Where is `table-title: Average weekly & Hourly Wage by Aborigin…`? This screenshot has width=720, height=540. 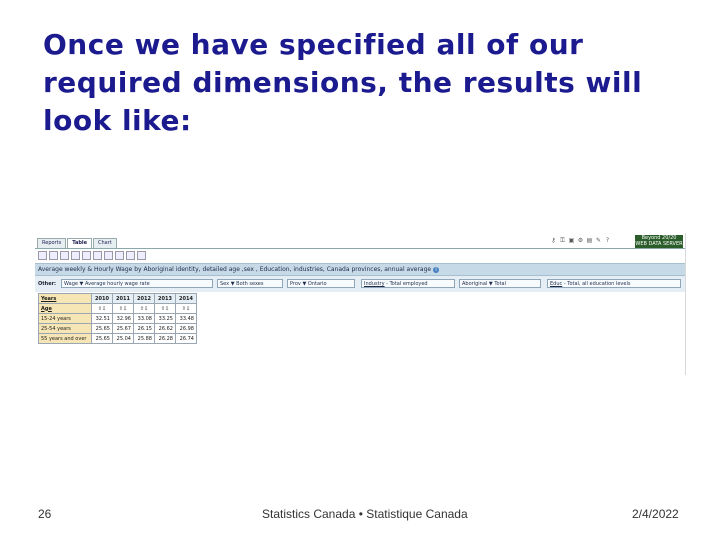 table-title: Average weekly & Hourly Wage by Aborigin… is located at coordinates (235, 269).